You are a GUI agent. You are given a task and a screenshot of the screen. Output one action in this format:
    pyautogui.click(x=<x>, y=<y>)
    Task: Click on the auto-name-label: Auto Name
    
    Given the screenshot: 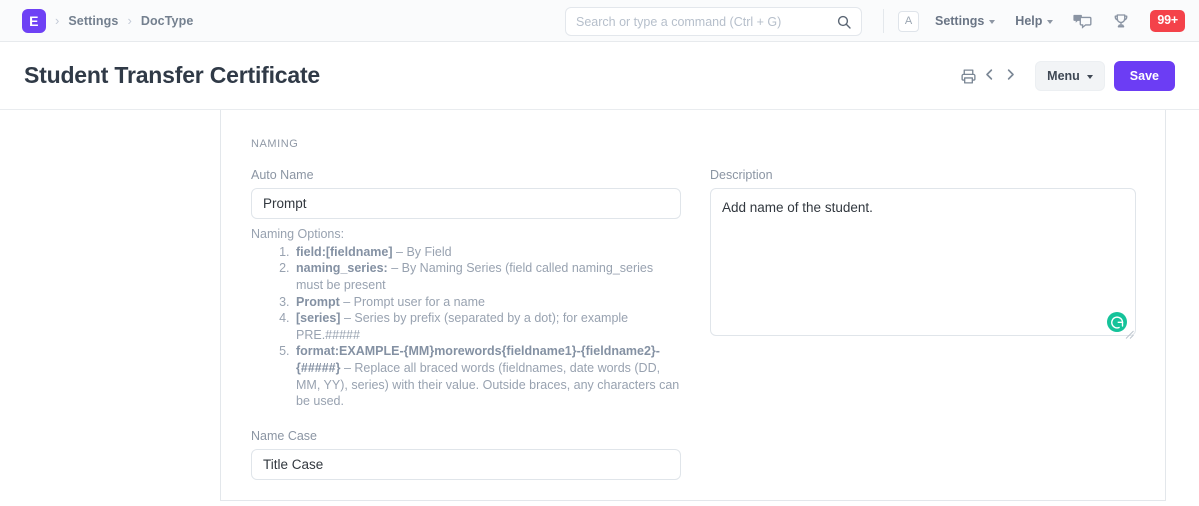 What is the action you would take?
    pyautogui.click(x=282, y=175)
    